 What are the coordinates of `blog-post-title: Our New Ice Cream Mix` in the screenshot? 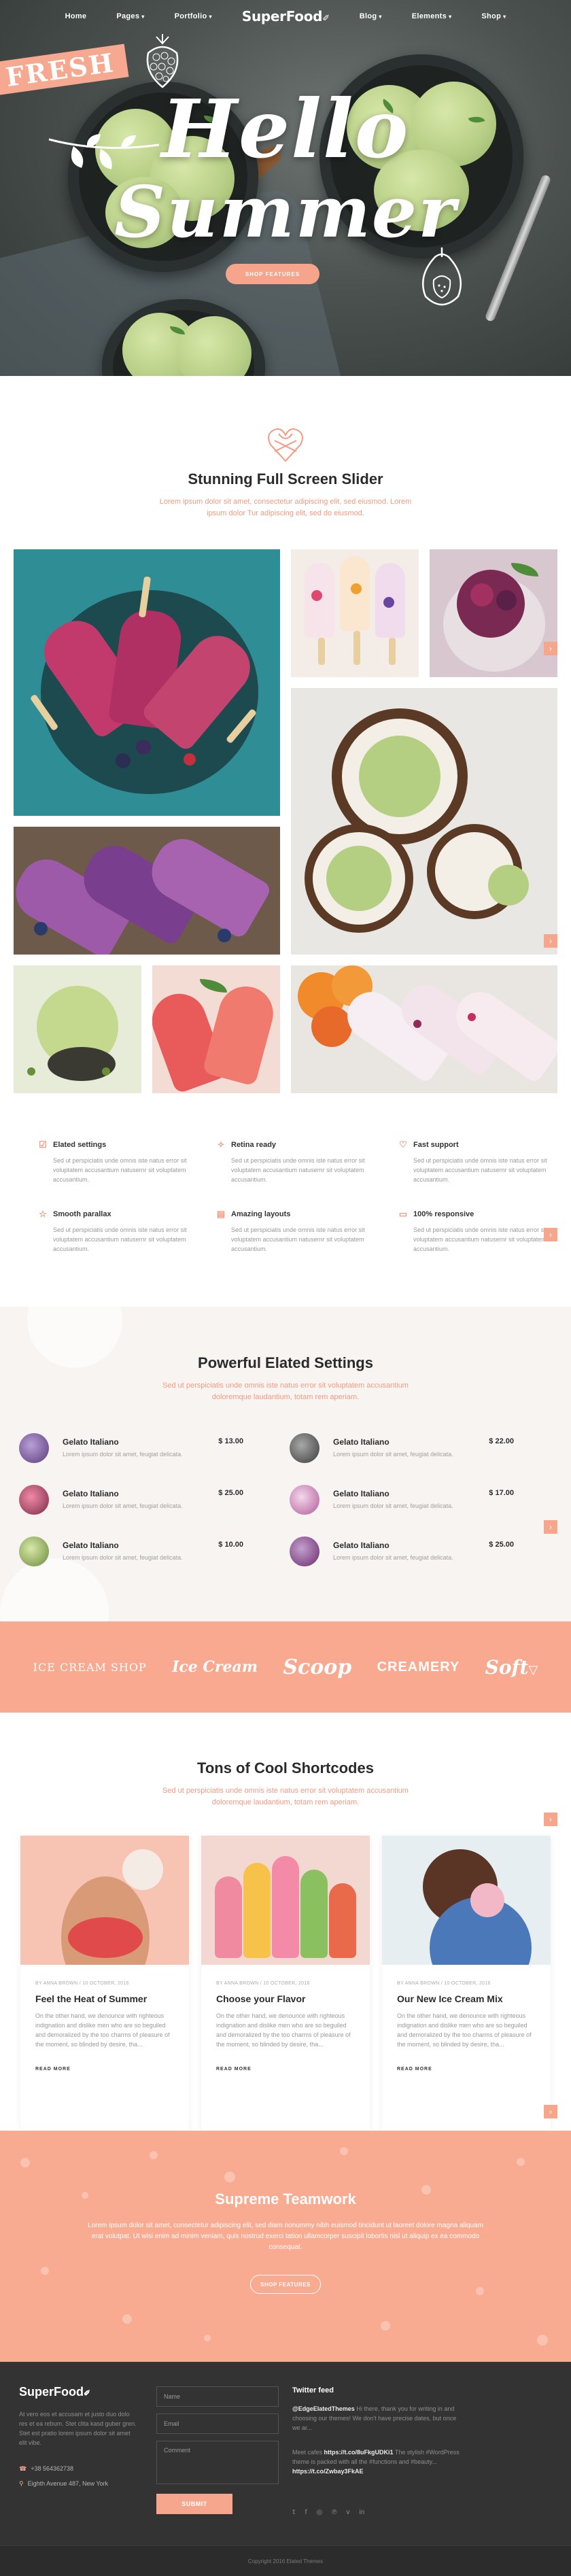 It's located at (450, 1998).